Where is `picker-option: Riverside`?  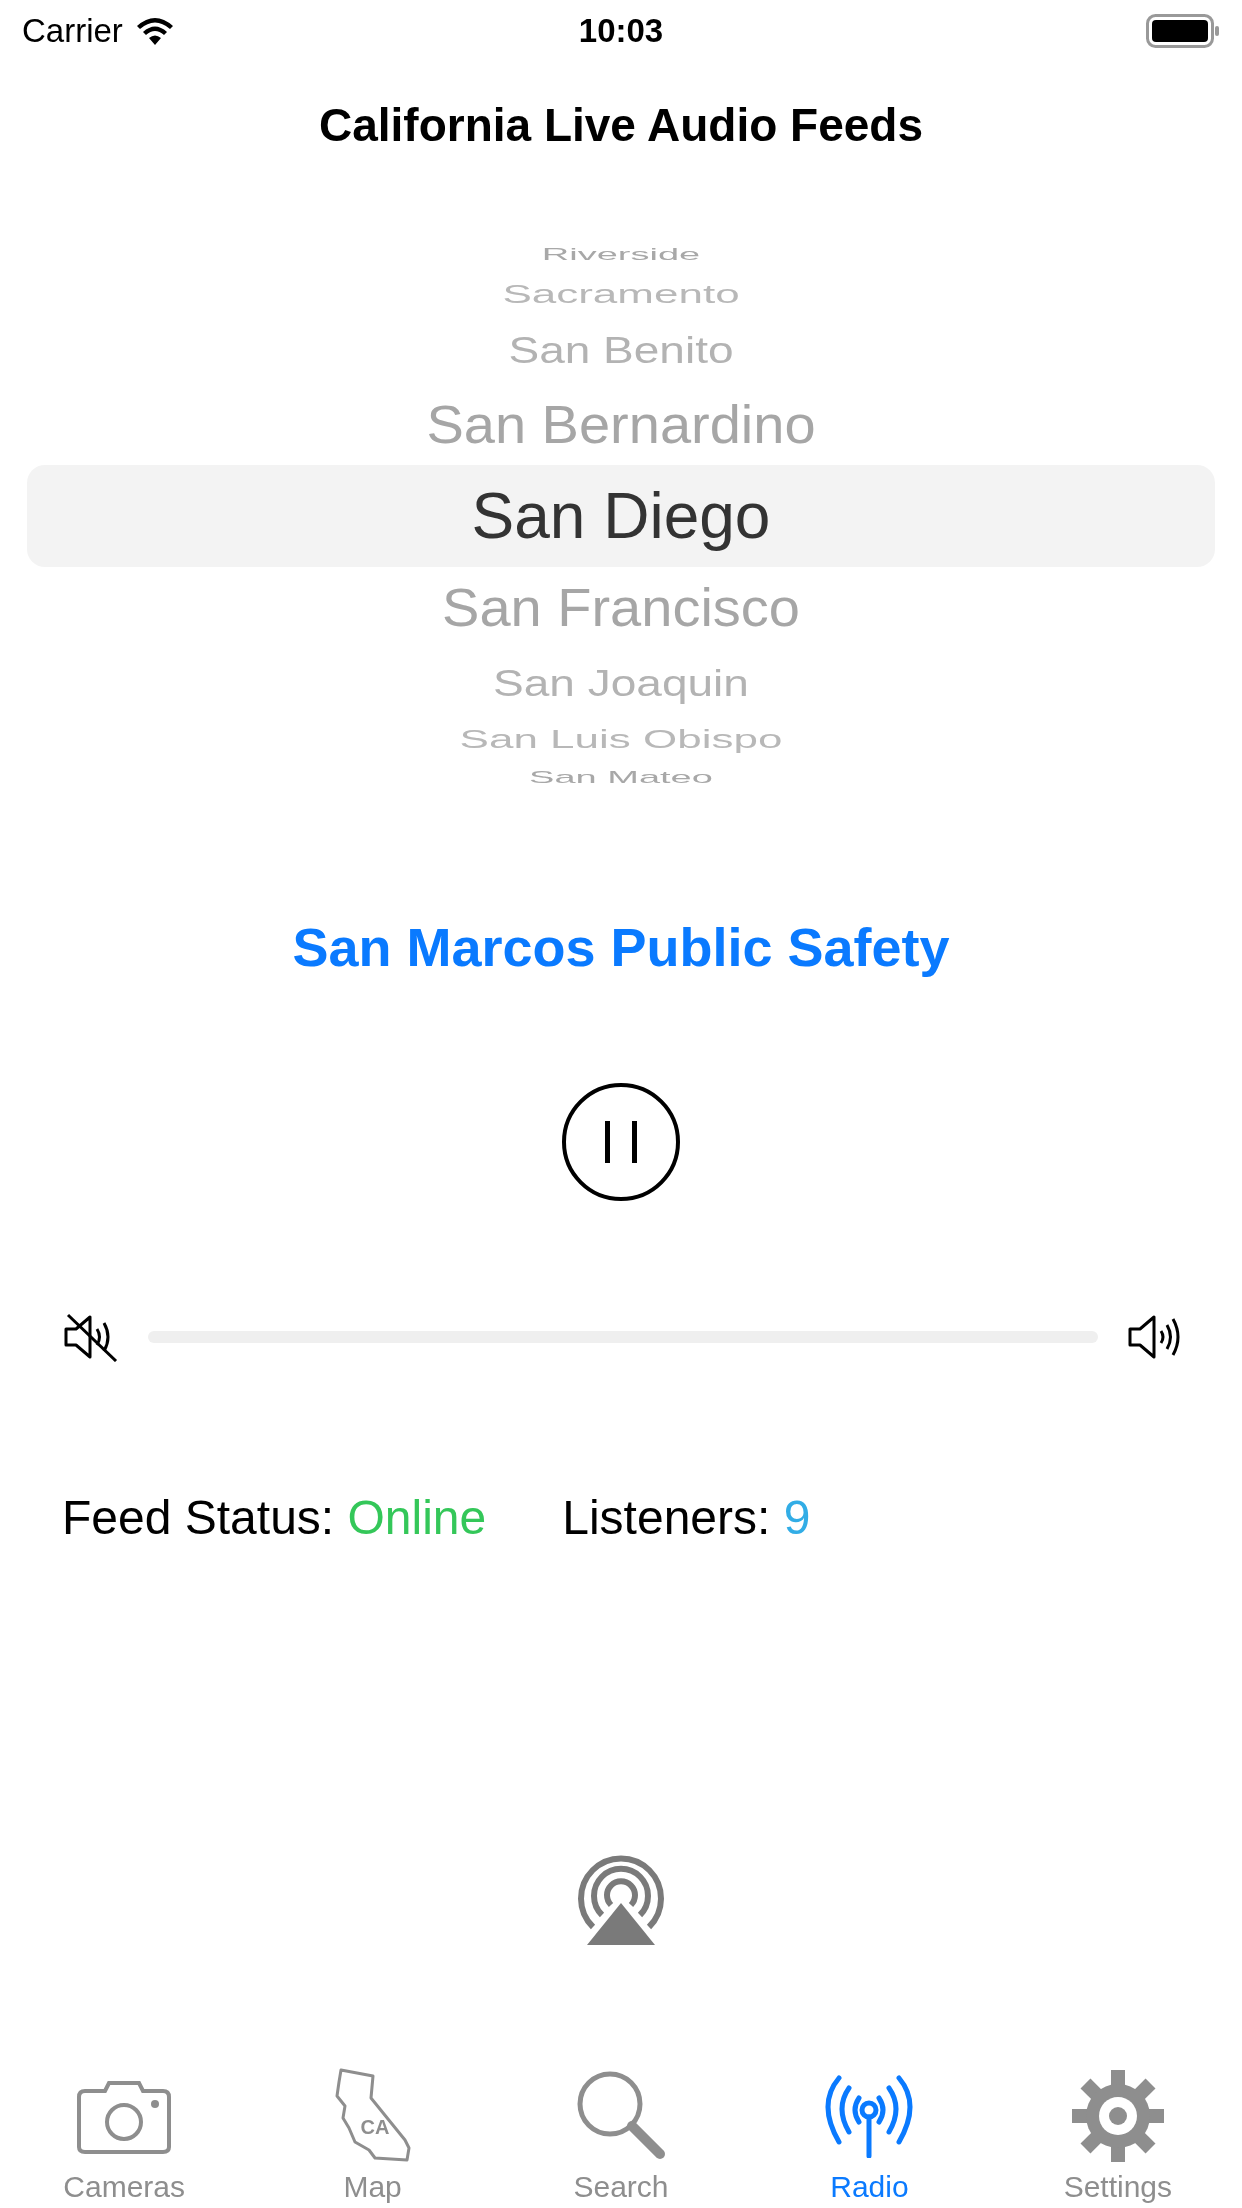 picker-option: Riverside is located at coordinates (621, 254).